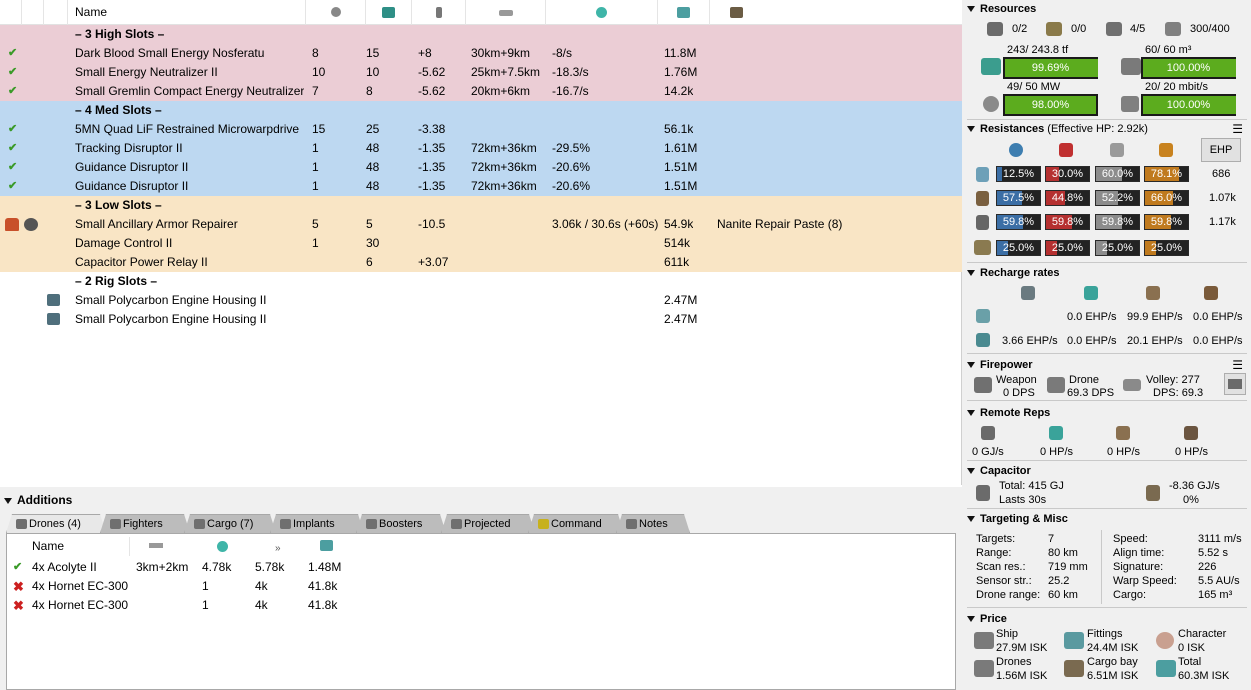 This screenshot has height=690, width=1251. What do you see at coordinates (118, 110) in the screenshot?
I see `section-label: – 4 Med Slots –` at bounding box center [118, 110].